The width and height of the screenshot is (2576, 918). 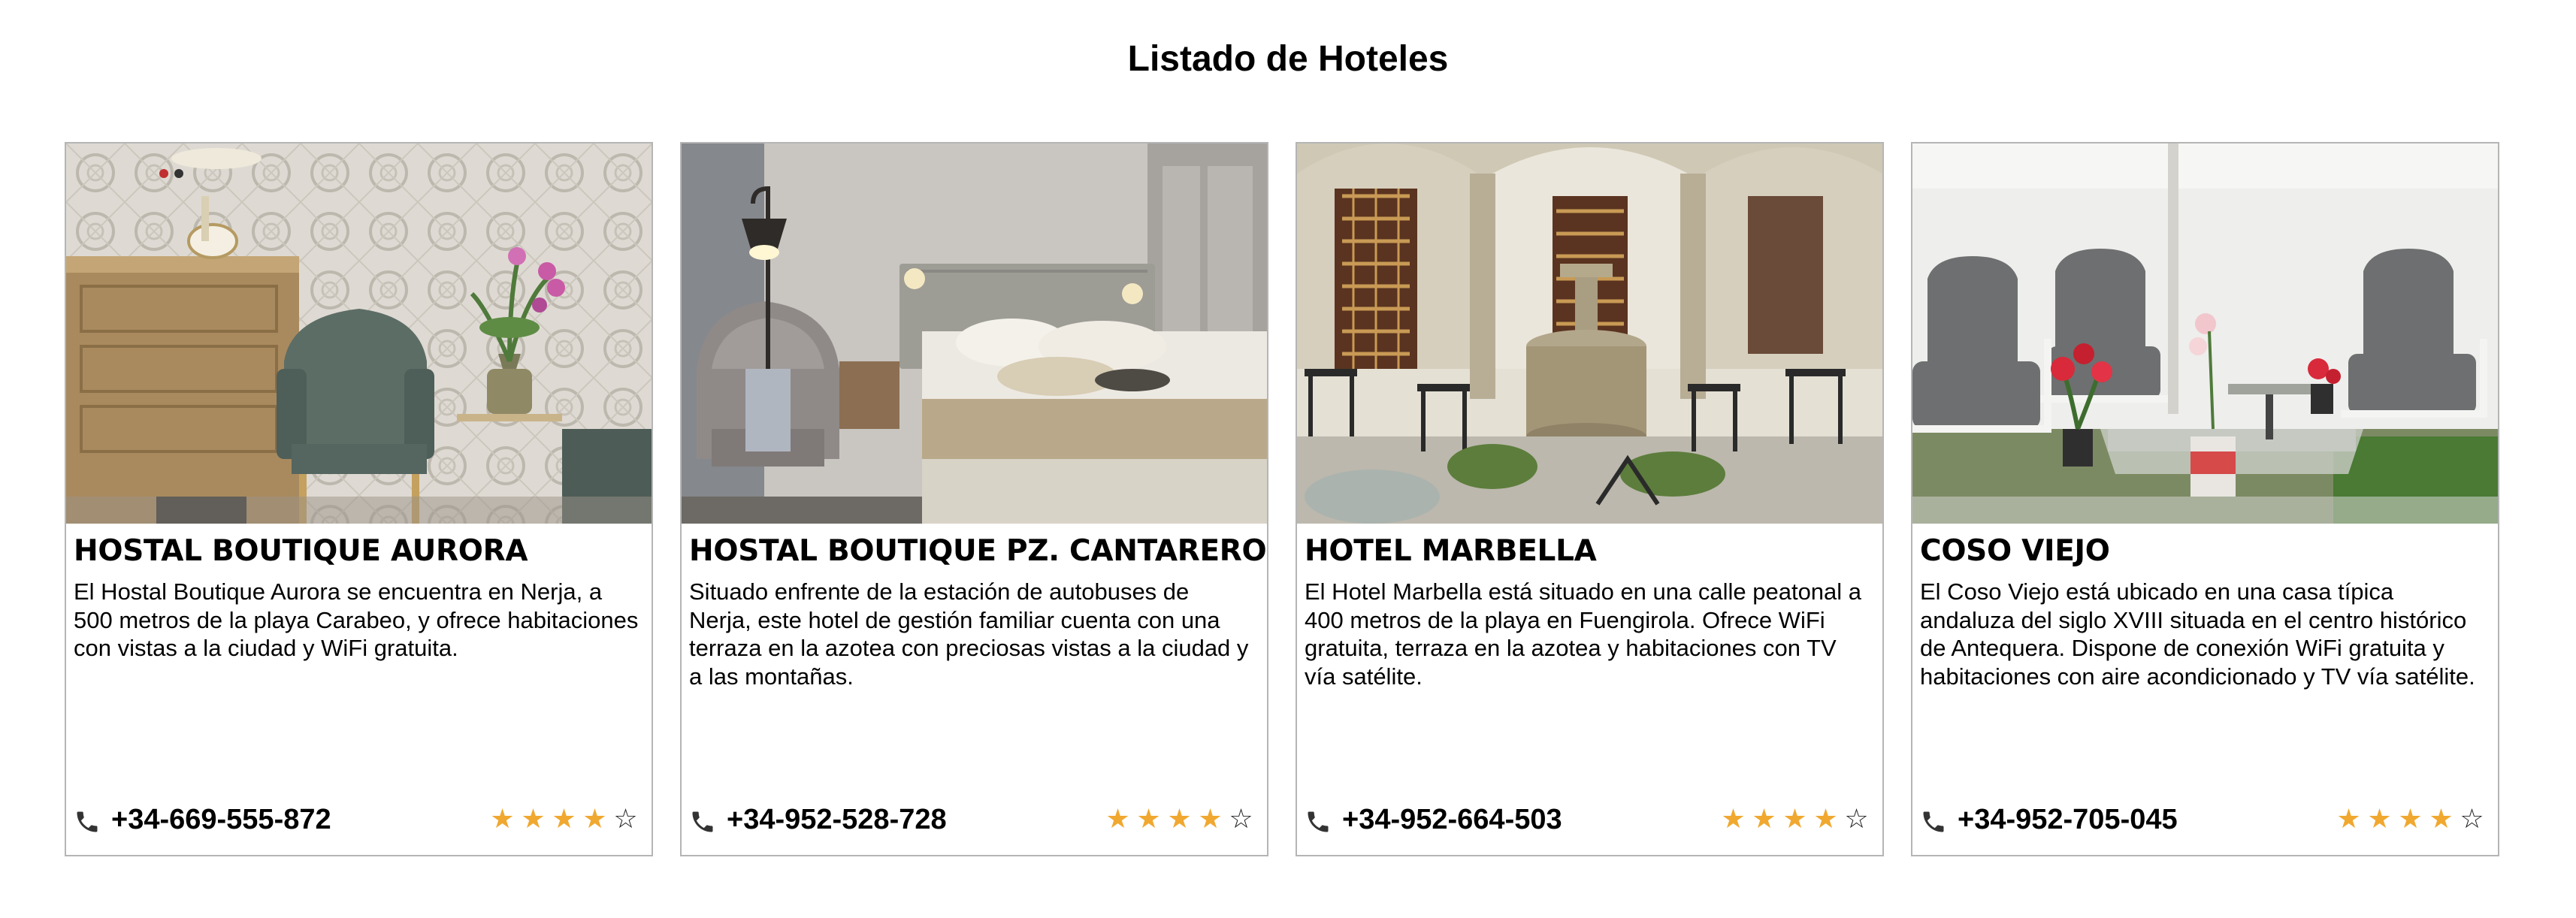 What do you see at coordinates (1589, 333) in the screenshot?
I see `hotel-courtyard-photo` at bounding box center [1589, 333].